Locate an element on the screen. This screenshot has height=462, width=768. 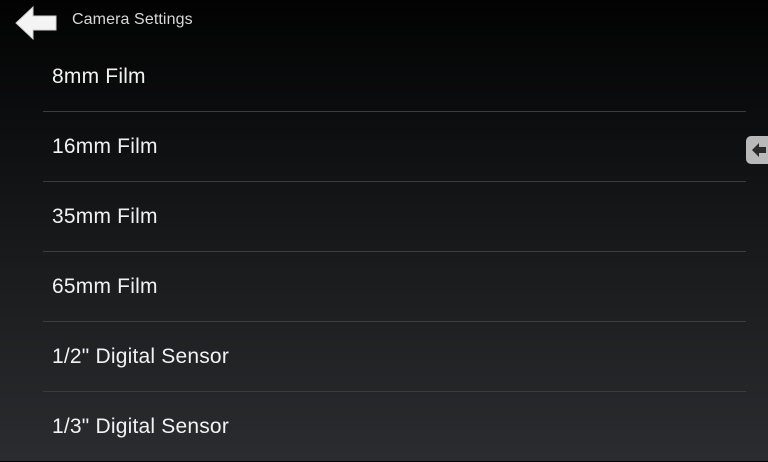
list-item-8mm-film: 8mm Film is located at coordinates (394, 77).